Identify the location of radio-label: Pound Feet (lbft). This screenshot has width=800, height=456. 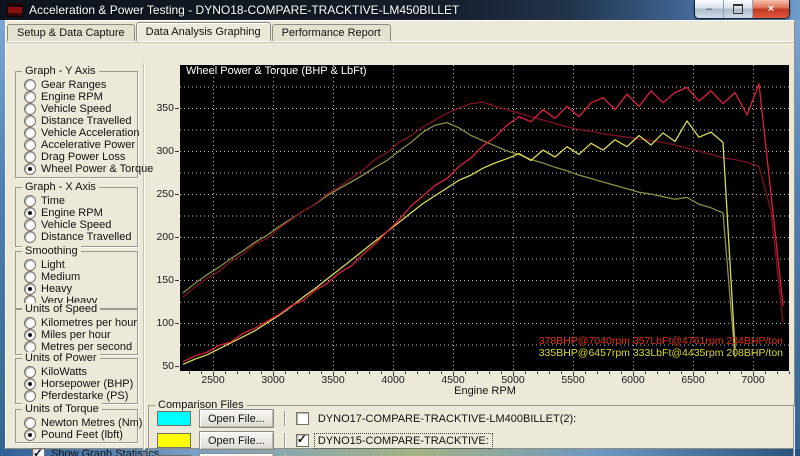
(82, 435).